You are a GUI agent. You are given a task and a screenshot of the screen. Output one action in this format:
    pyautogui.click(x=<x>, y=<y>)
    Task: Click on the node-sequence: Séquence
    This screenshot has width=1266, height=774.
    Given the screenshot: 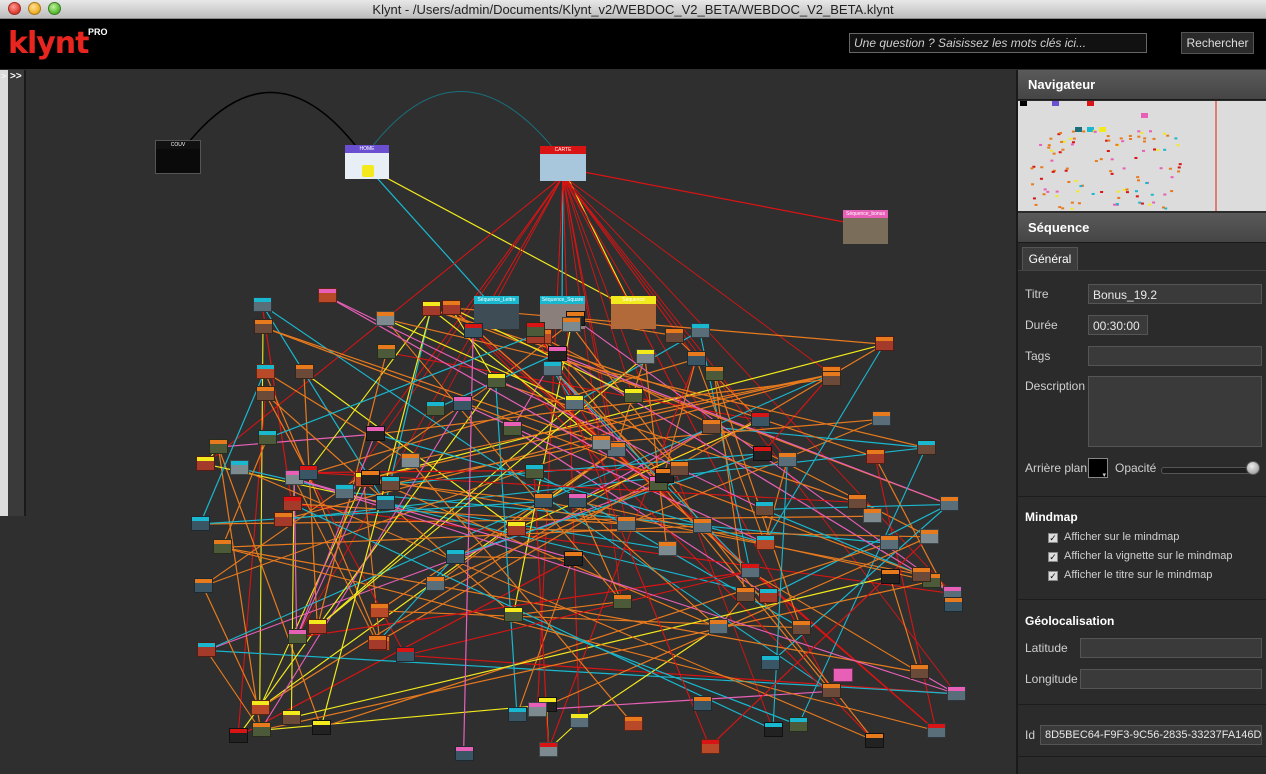 What is the action you would take?
    pyautogui.click(x=633, y=312)
    